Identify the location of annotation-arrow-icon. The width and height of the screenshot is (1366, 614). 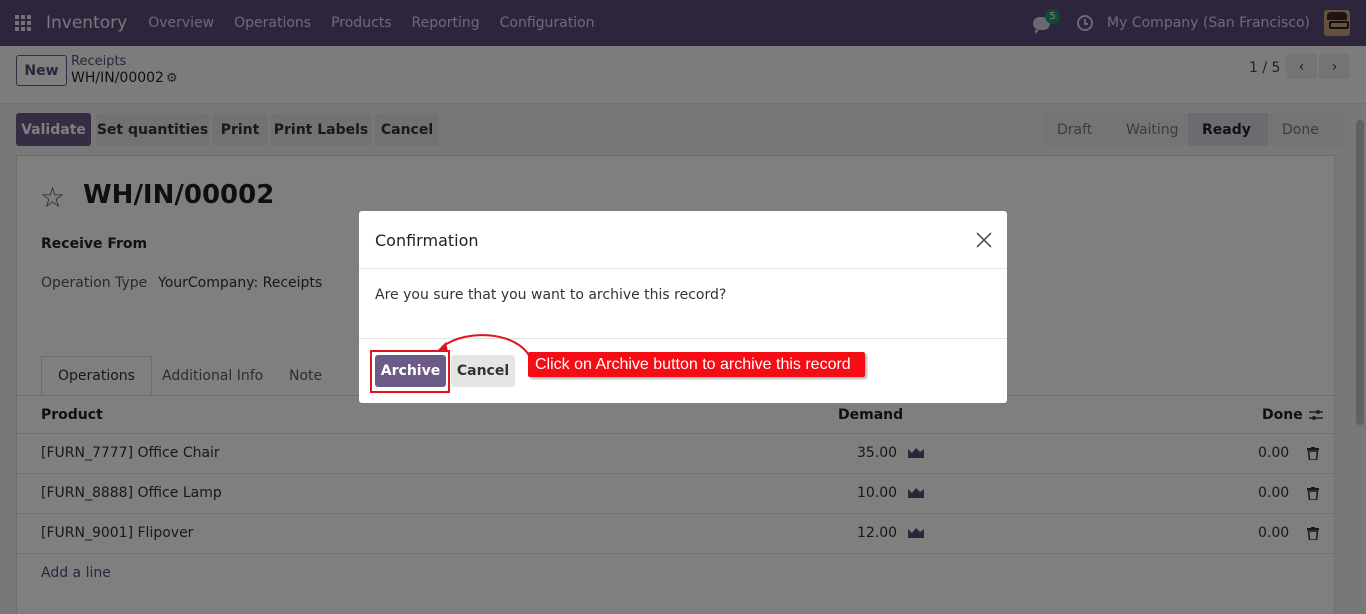
(483, 346).